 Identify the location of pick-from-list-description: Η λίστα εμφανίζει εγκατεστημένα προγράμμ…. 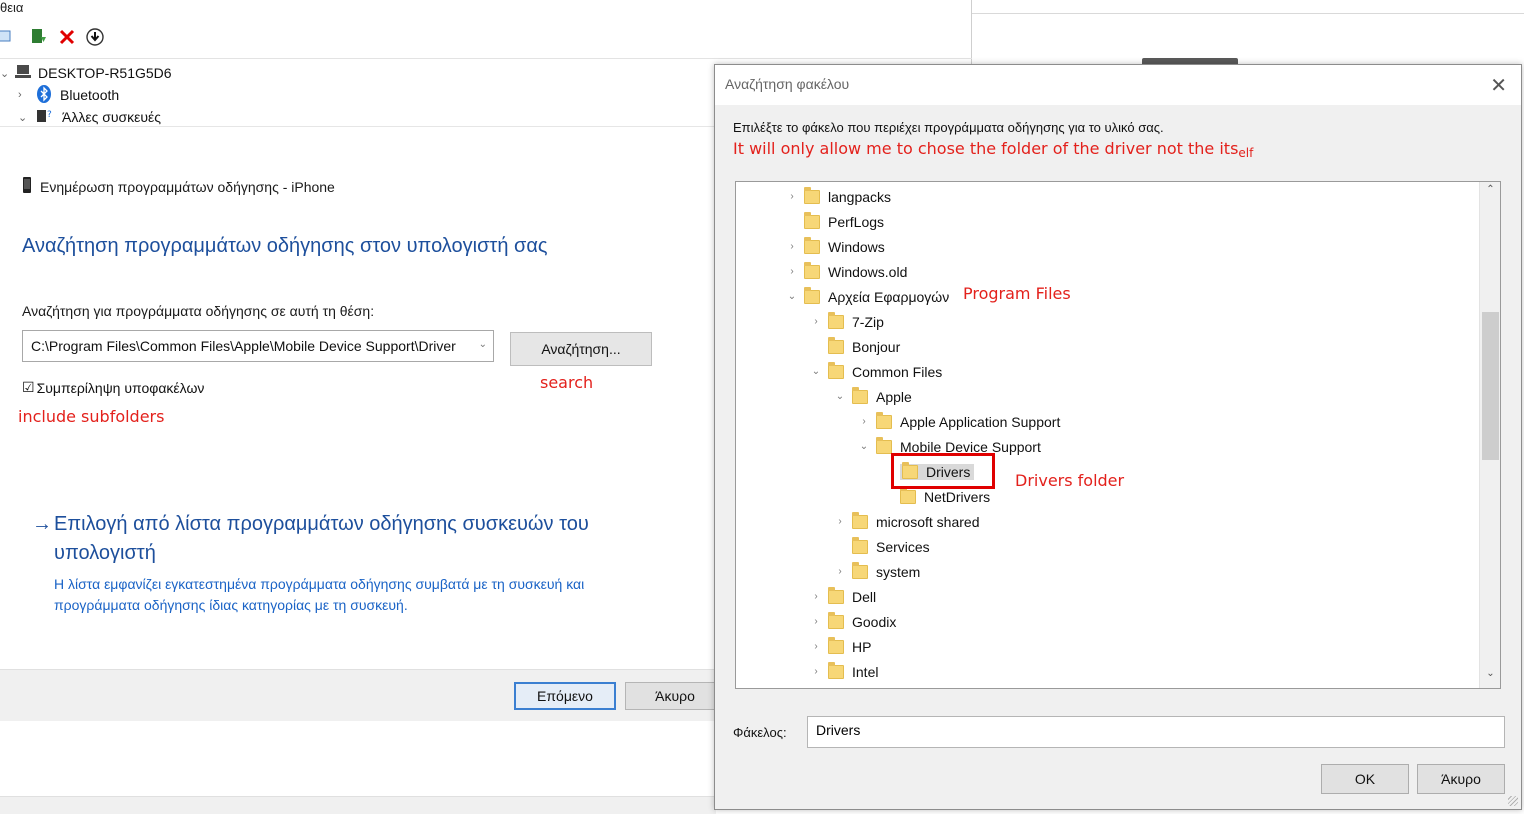
(319, 594).